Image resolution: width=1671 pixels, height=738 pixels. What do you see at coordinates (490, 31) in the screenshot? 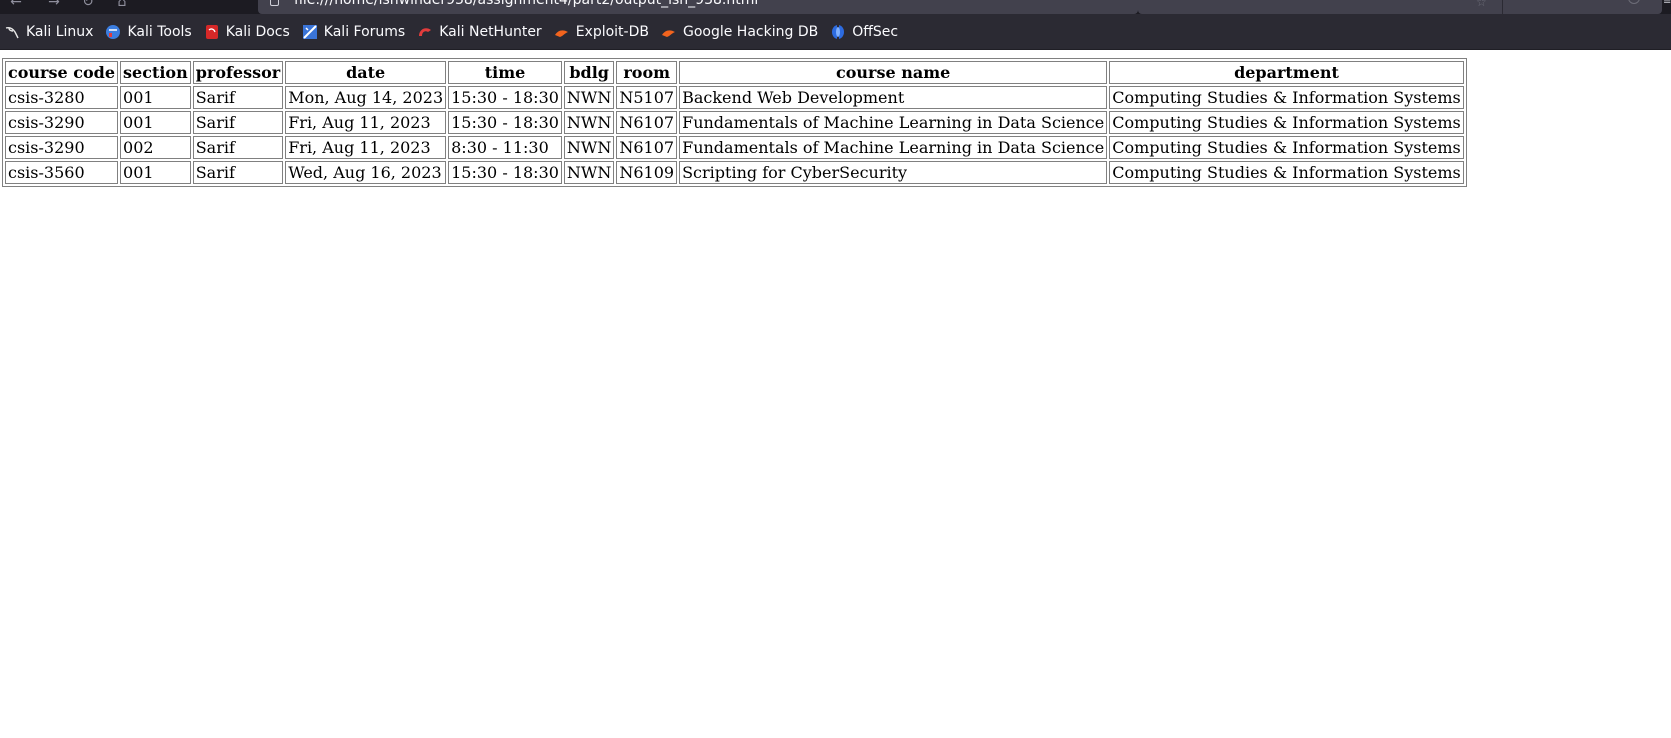
I see `bookmark-label: Kali NetHunter` at bounding box center [490, 31].